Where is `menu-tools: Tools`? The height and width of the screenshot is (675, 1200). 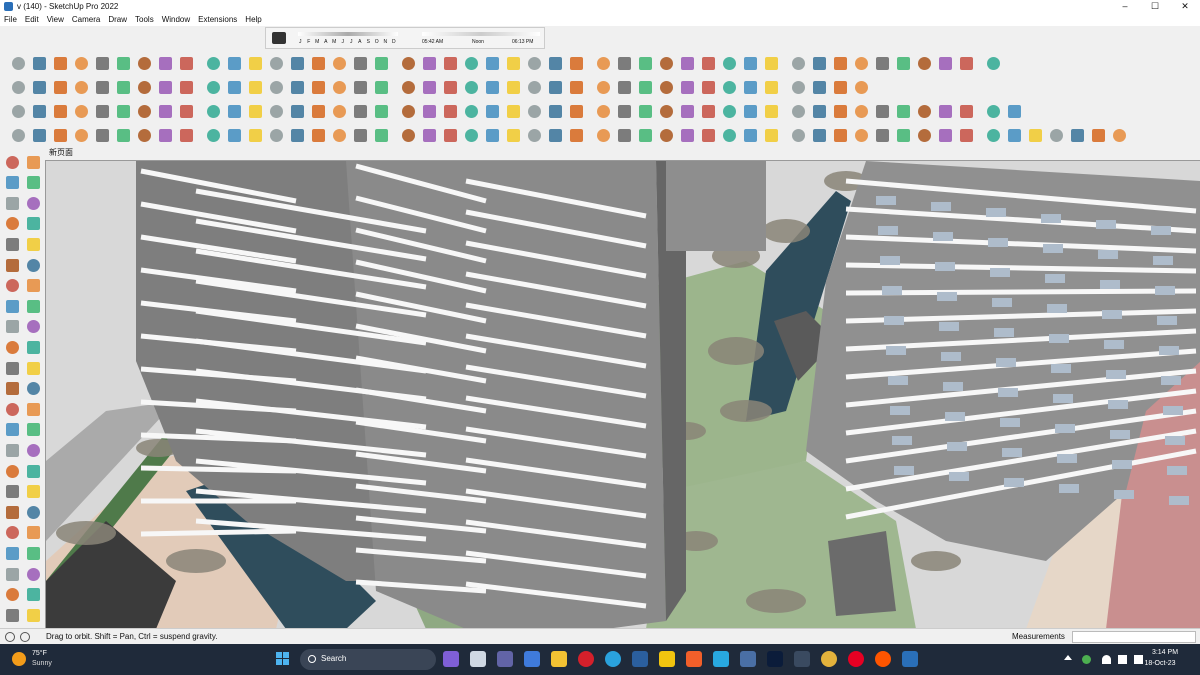 menu-tools: Tools is located at coordinates (144, 19).